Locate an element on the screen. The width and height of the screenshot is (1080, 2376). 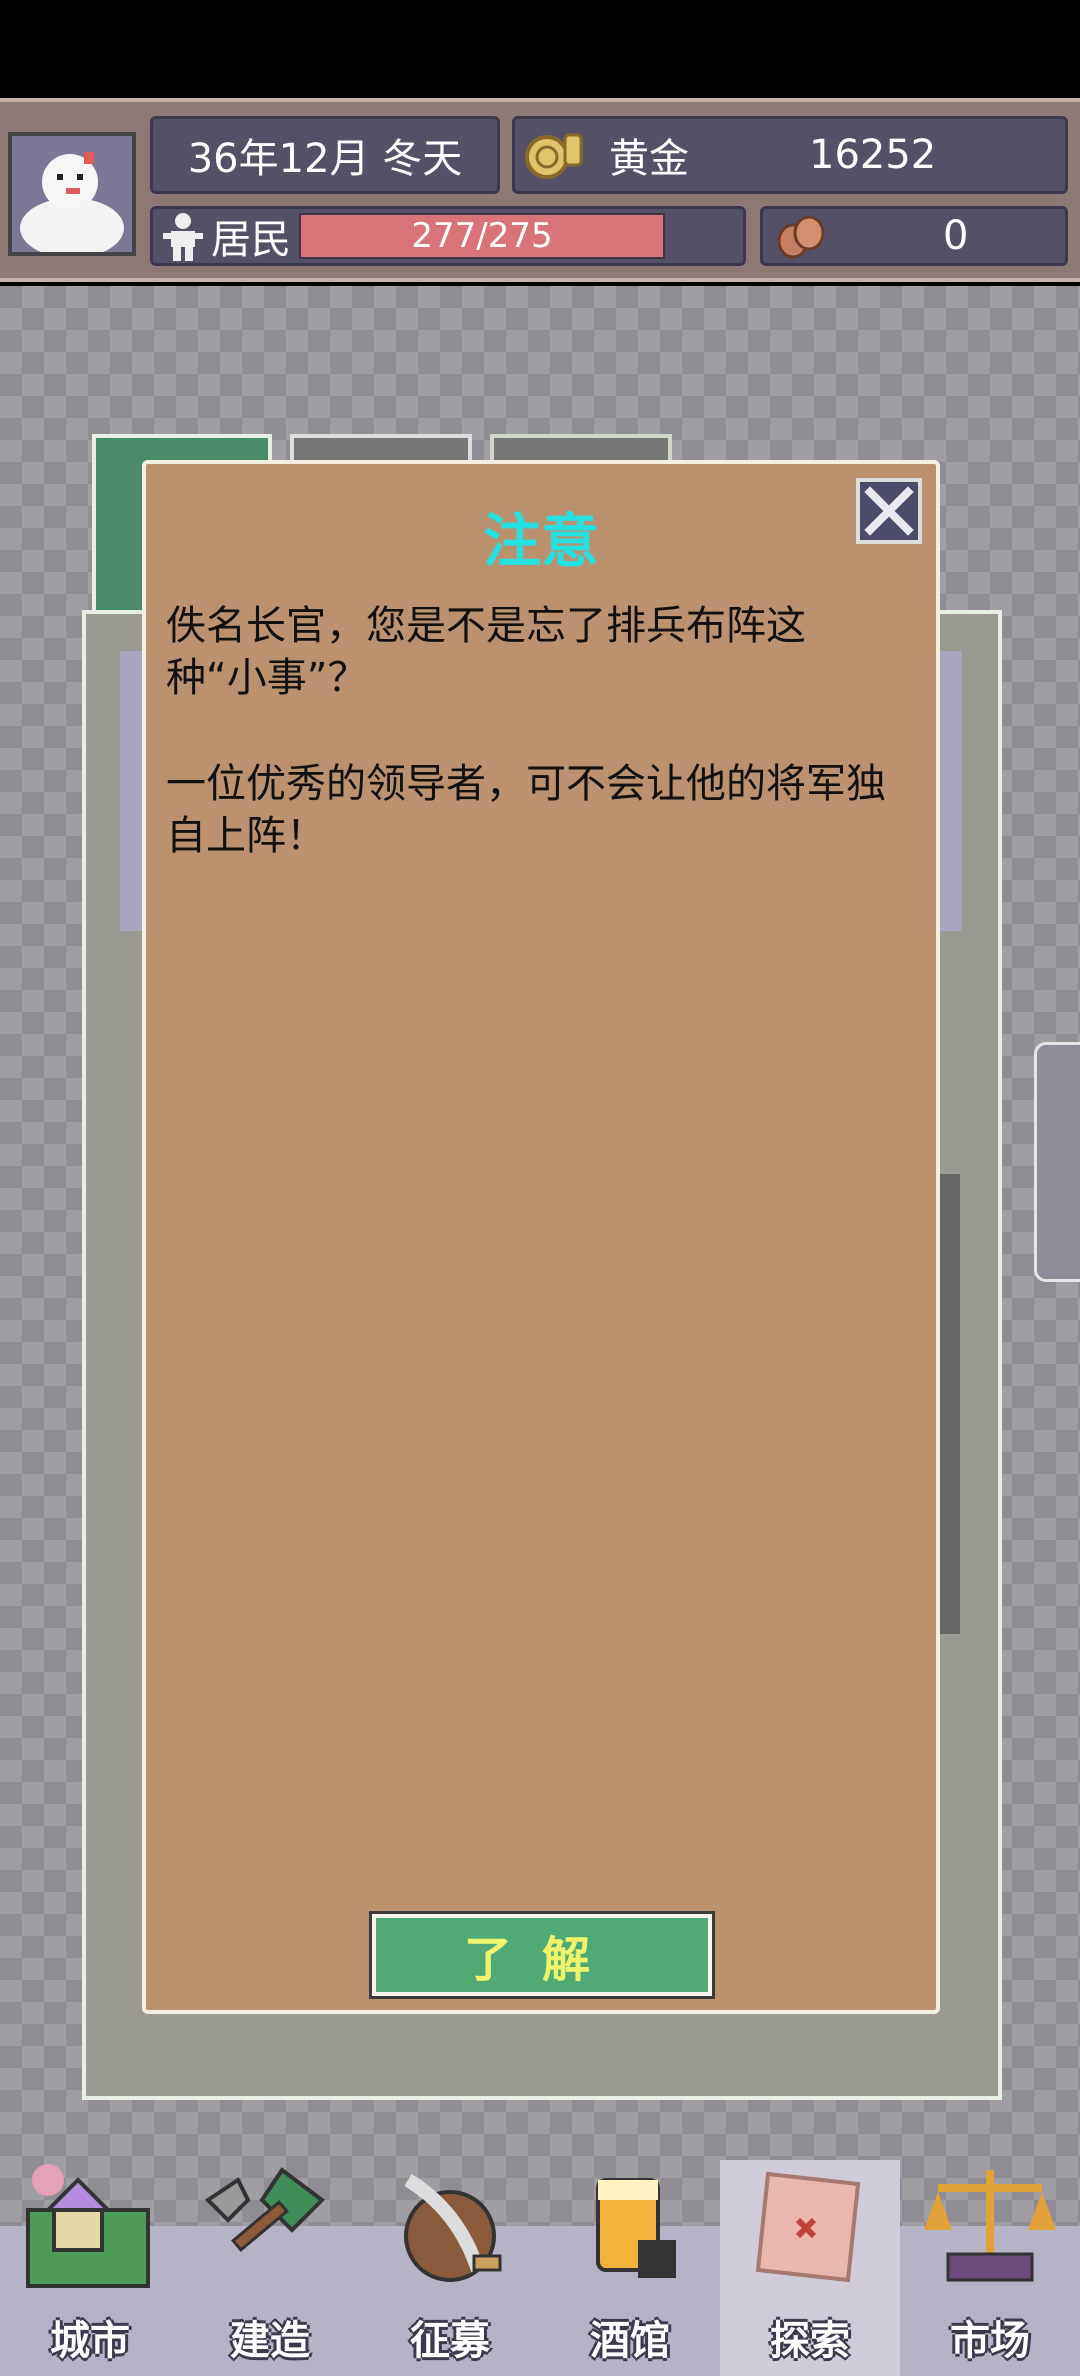
gold-panel: 黄金 16252 is located at coordinates (790, 155).